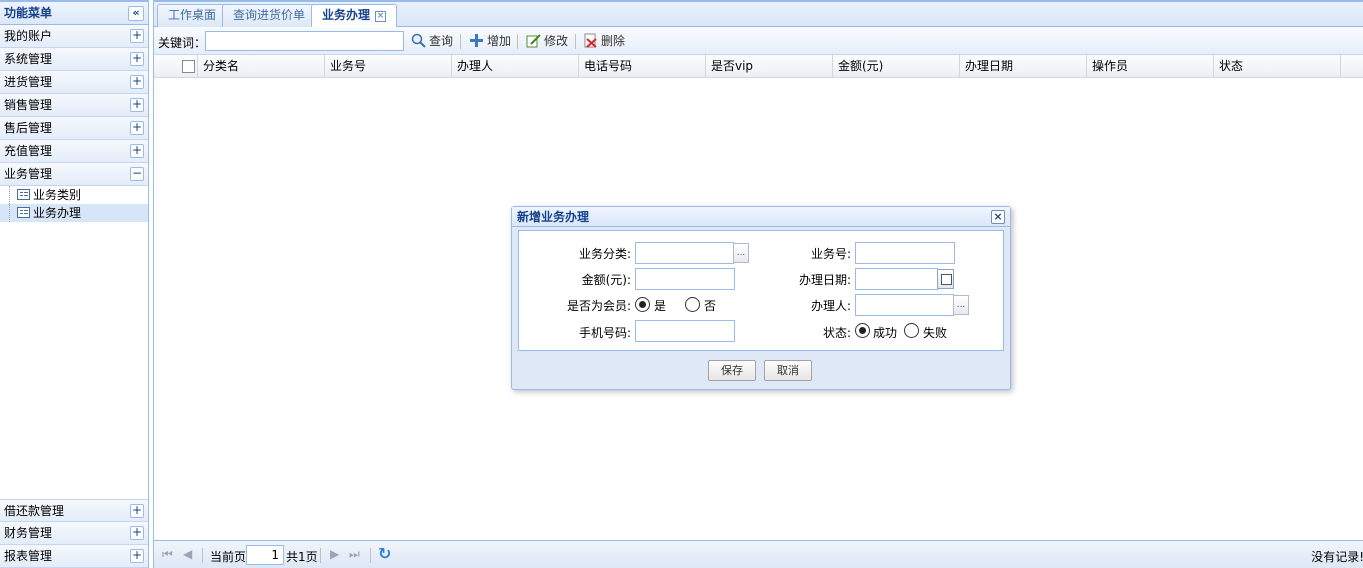  I want to click on dialog-title: 新增业务办理, so click(553, 217).